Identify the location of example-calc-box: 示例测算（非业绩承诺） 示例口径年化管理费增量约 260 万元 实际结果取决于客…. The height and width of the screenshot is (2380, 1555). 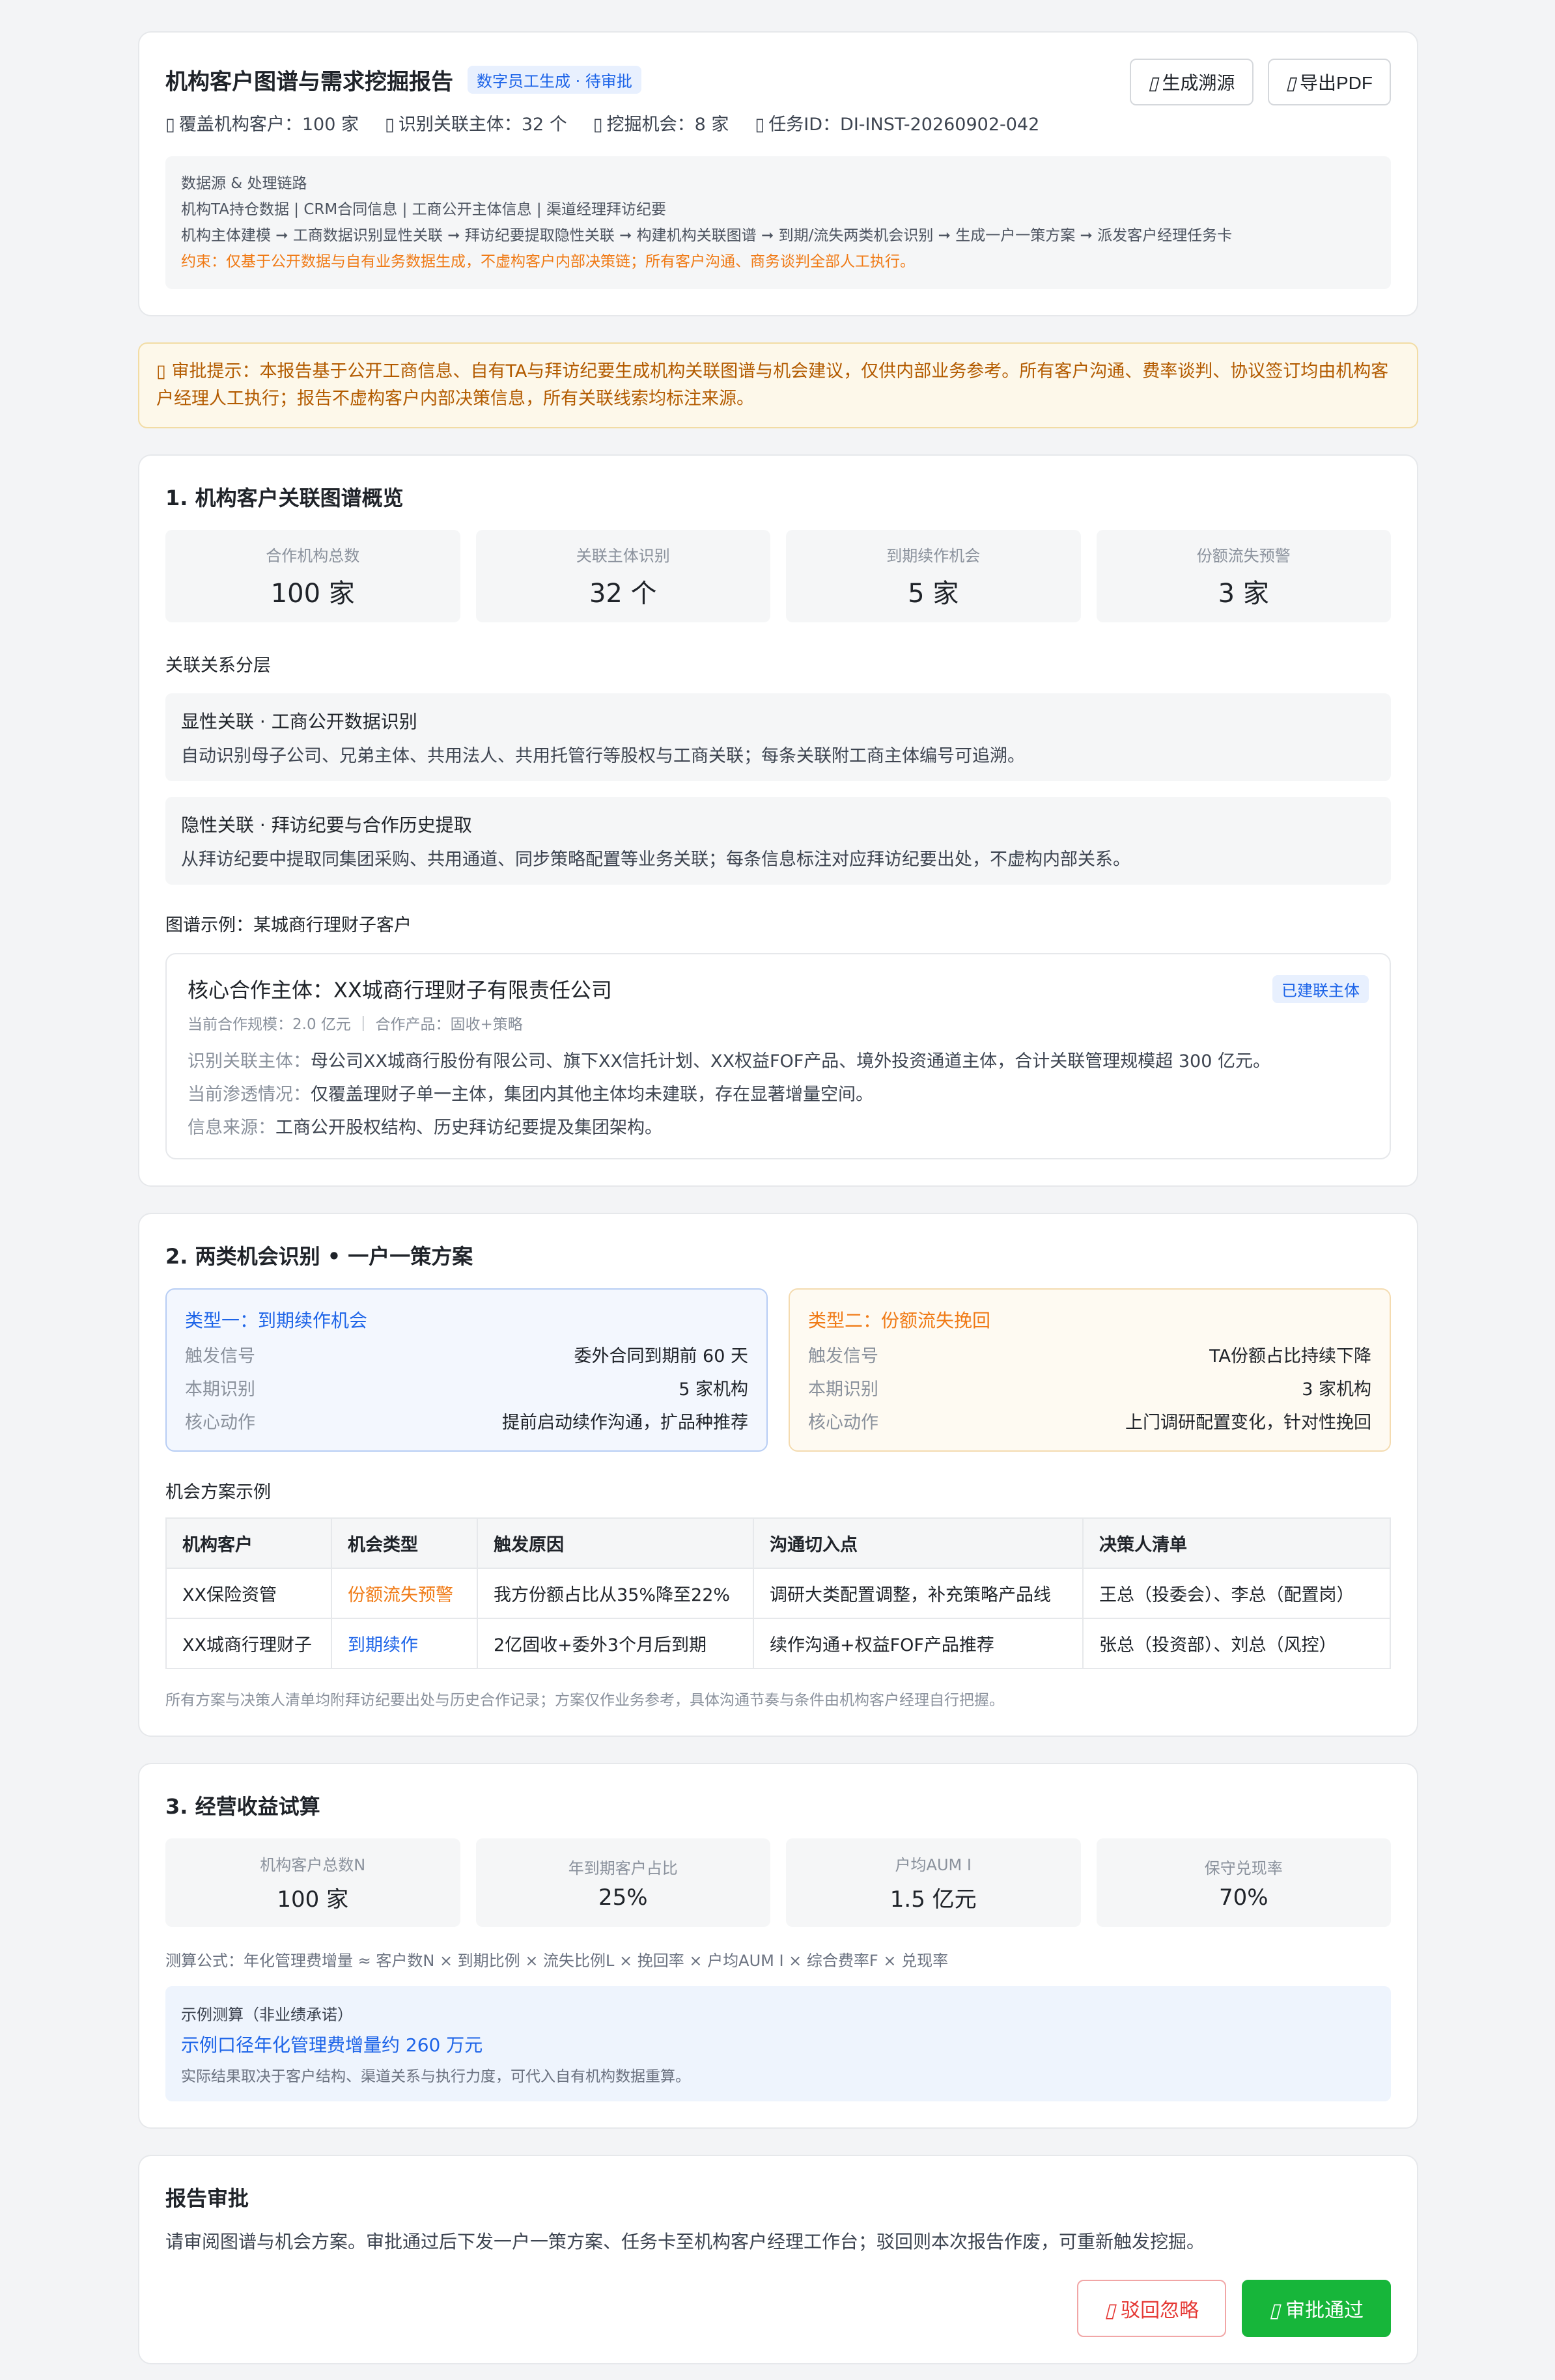
(778, 2044).